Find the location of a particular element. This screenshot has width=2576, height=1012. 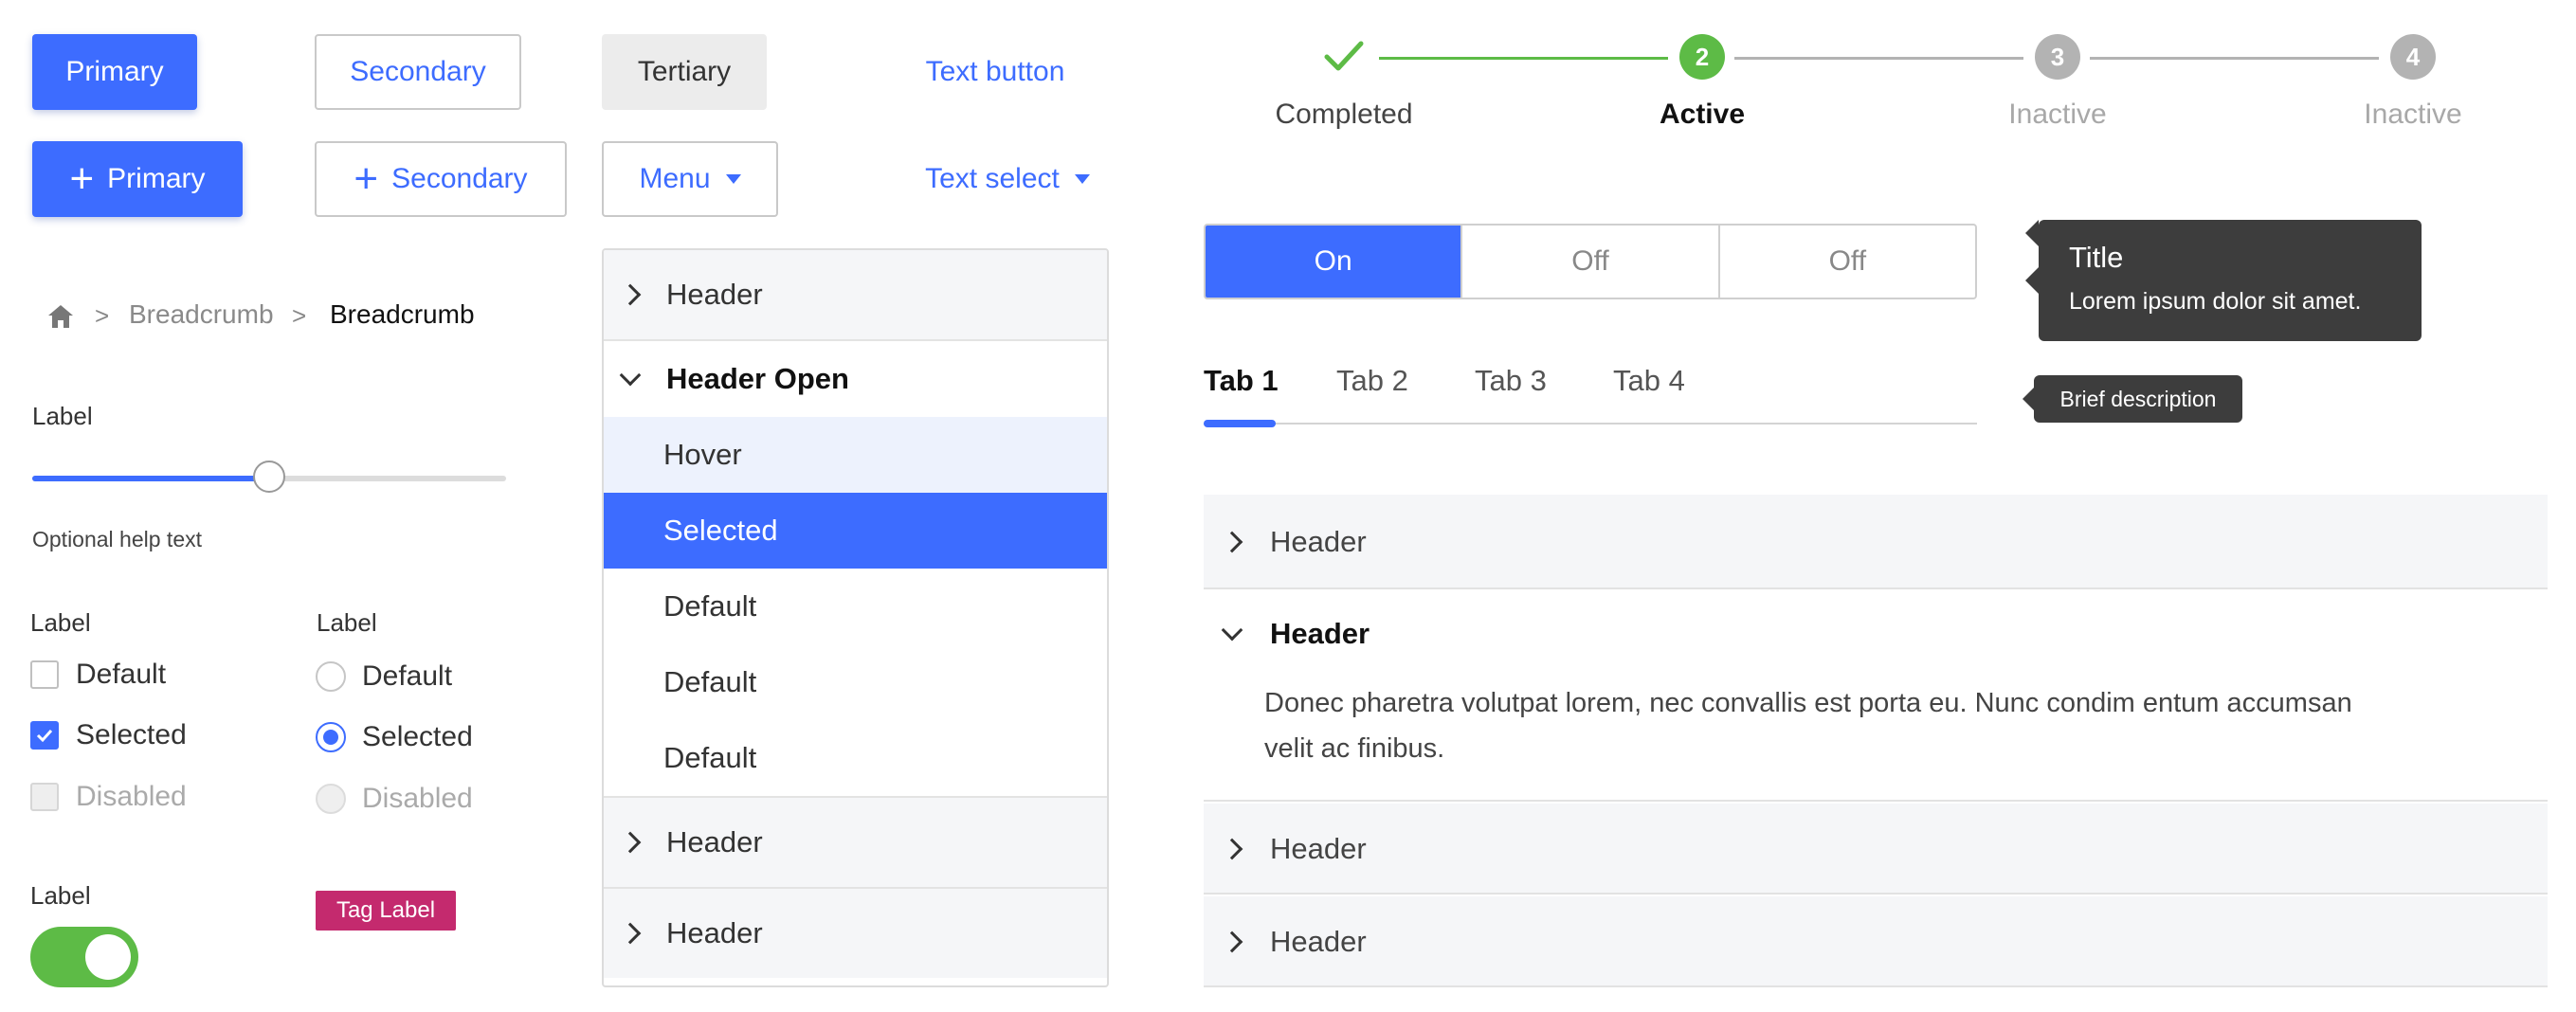

tab-indicator is located at coordinates (1240, 423).